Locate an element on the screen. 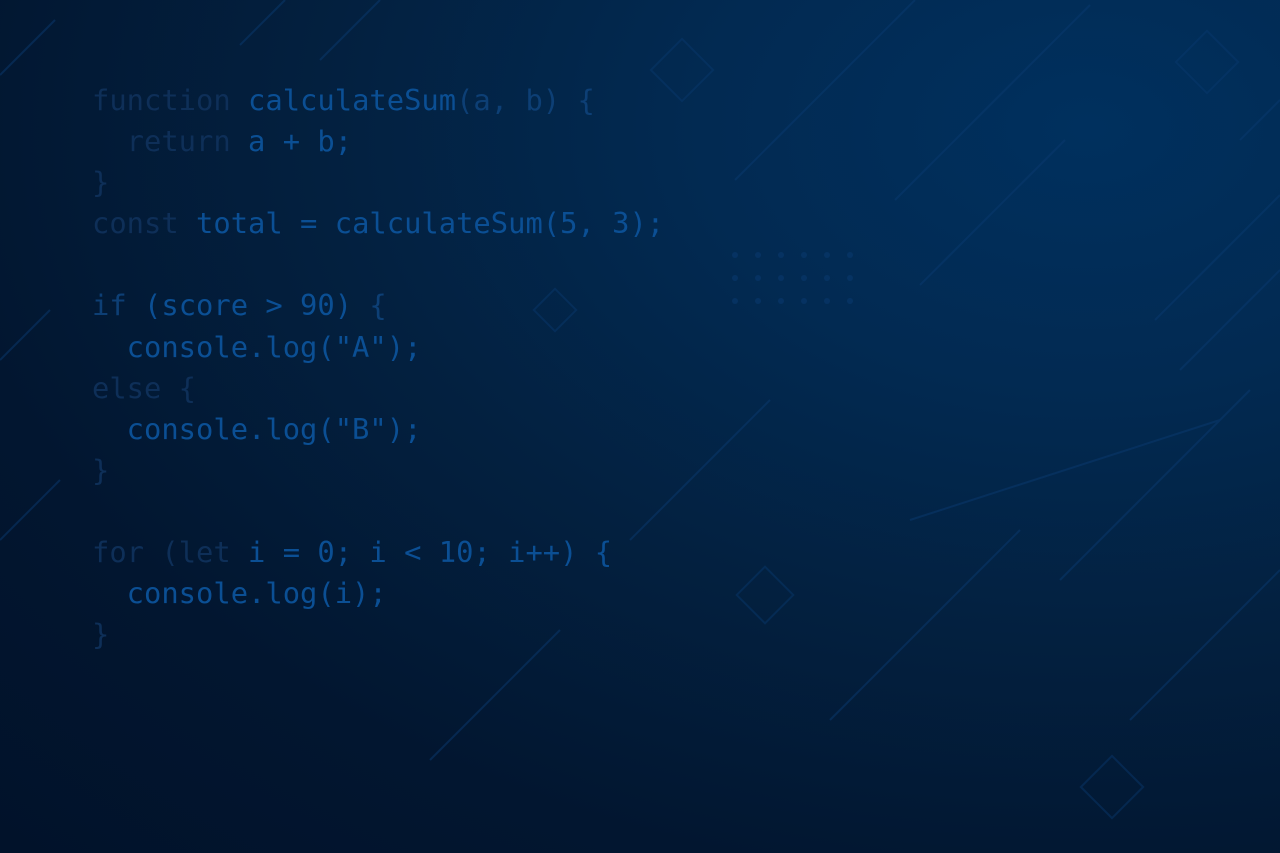  code-token: if is located at coordinates (118, 305).